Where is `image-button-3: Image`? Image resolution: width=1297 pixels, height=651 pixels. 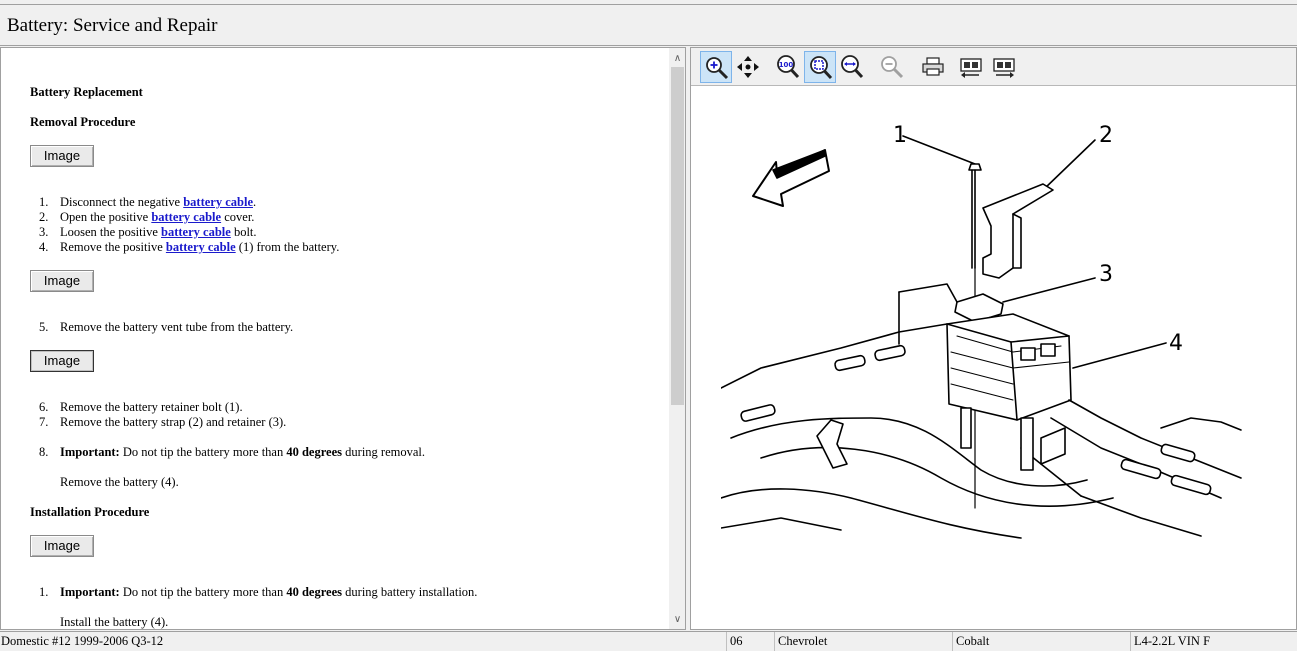
image-button-3: Image is located at coordinates (62, 361).